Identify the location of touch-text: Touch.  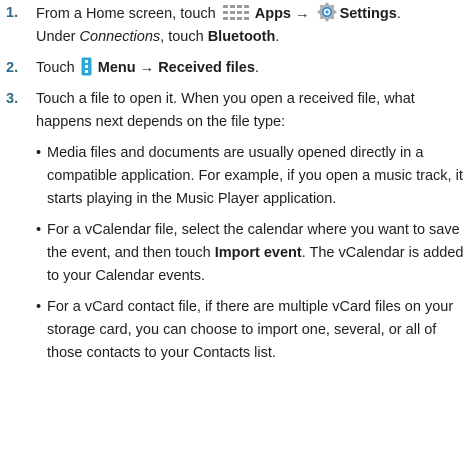
(55, 68).